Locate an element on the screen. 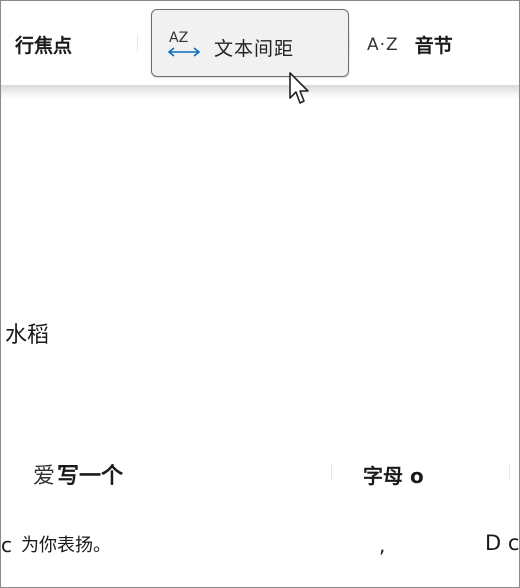 The height and width of the screenshot is (588, 520). mouse-pointer-icon is located at coordinates (299, 88).